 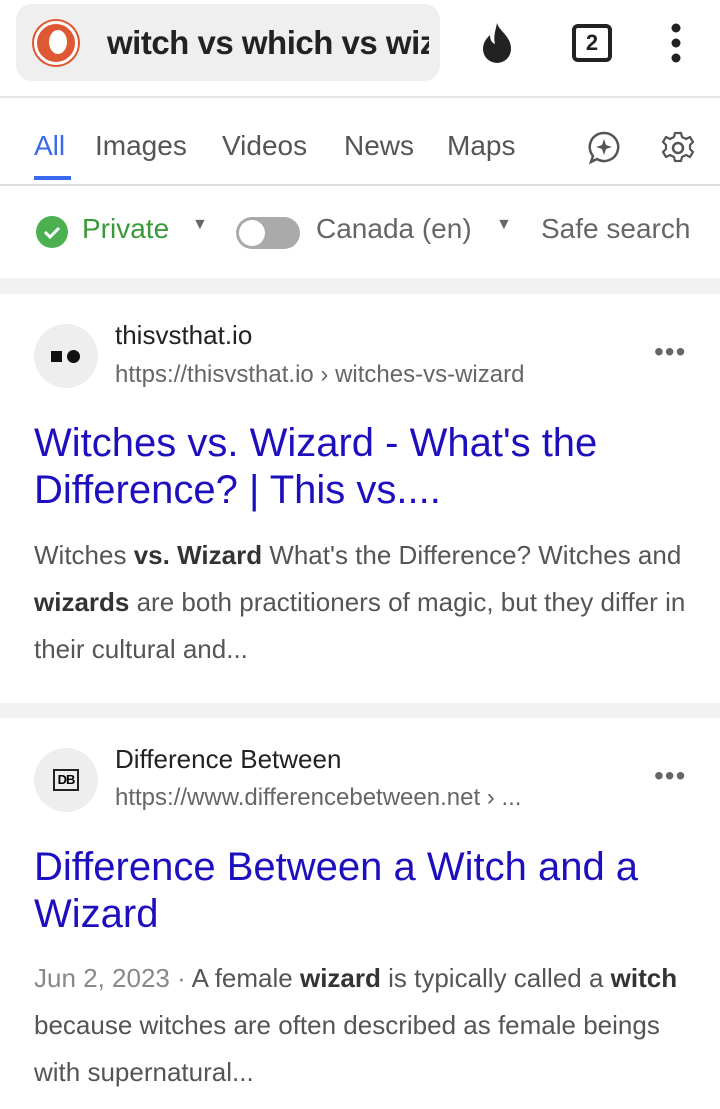 What do you see at coordinates (497, 43) in the screenshot?
I see `fire-icon` at bounding box center [497, 43].